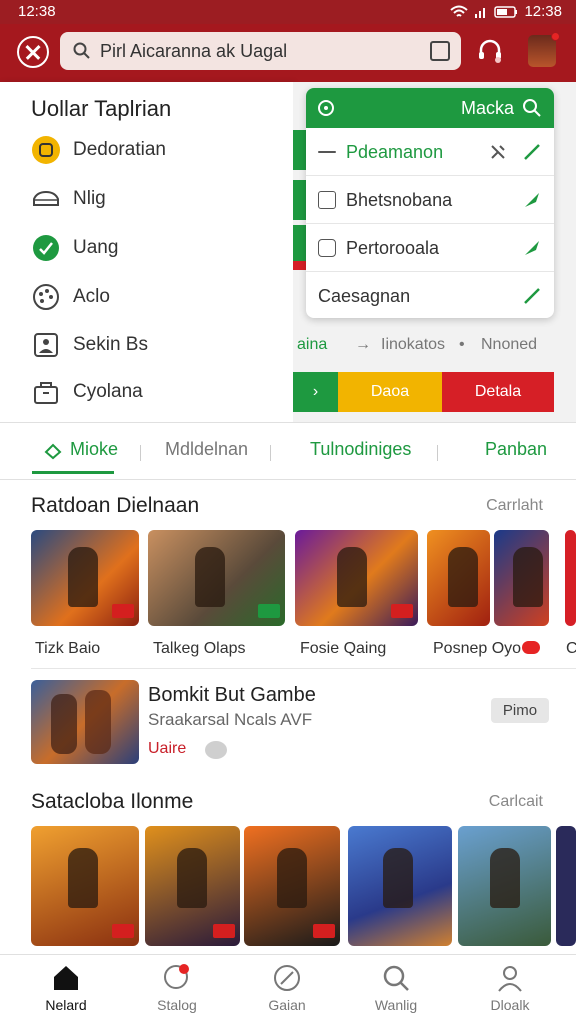 This screenshot has height=1024, width=576. Describe the element at coordinates (303, 668) in the screenshot. I see `divider` at that location.